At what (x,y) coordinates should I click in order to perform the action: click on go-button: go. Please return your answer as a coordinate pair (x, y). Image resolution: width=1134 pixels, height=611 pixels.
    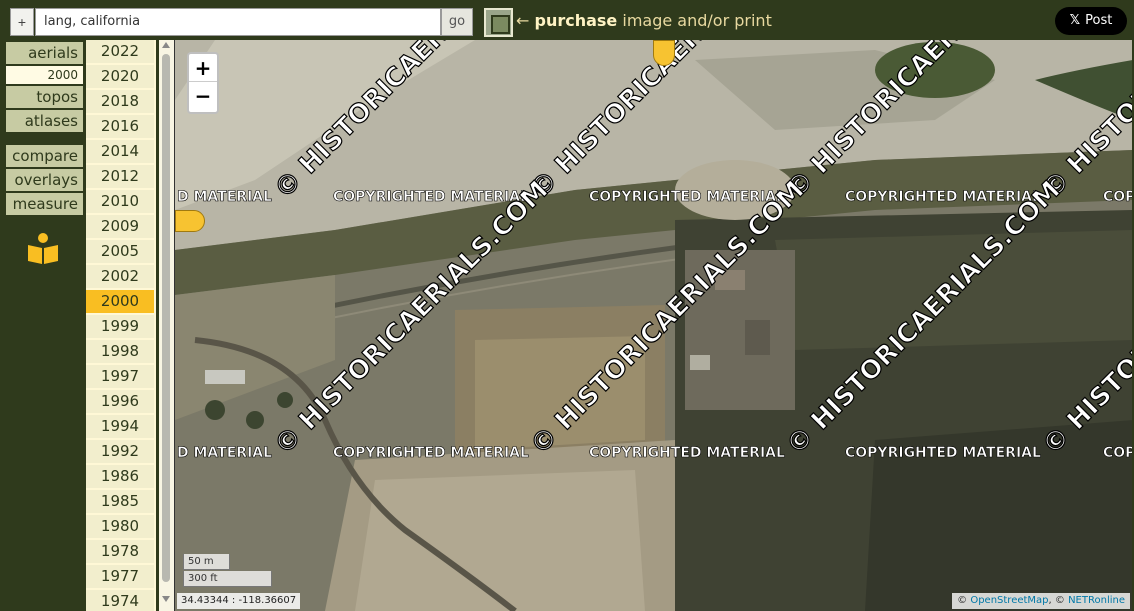
    Looking at the image, I should click on (457, 22).